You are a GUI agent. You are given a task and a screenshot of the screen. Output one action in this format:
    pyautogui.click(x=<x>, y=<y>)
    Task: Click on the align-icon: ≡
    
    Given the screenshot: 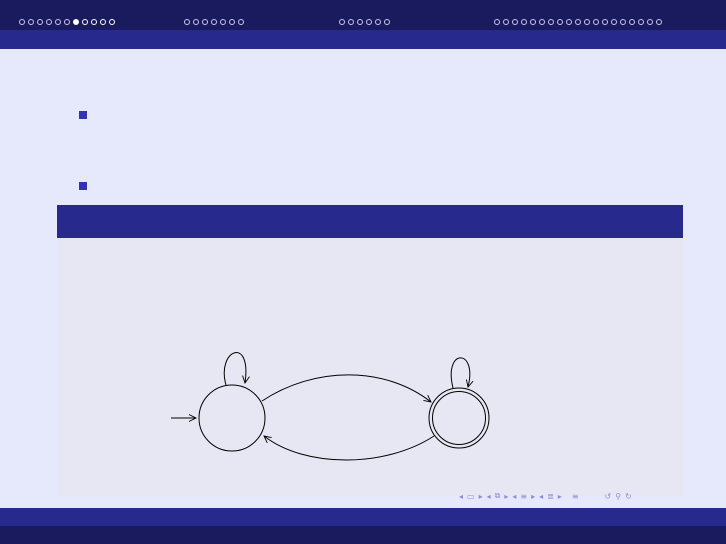 What is the action you would take?
    pyautogui.click(x=575, y=496)
    